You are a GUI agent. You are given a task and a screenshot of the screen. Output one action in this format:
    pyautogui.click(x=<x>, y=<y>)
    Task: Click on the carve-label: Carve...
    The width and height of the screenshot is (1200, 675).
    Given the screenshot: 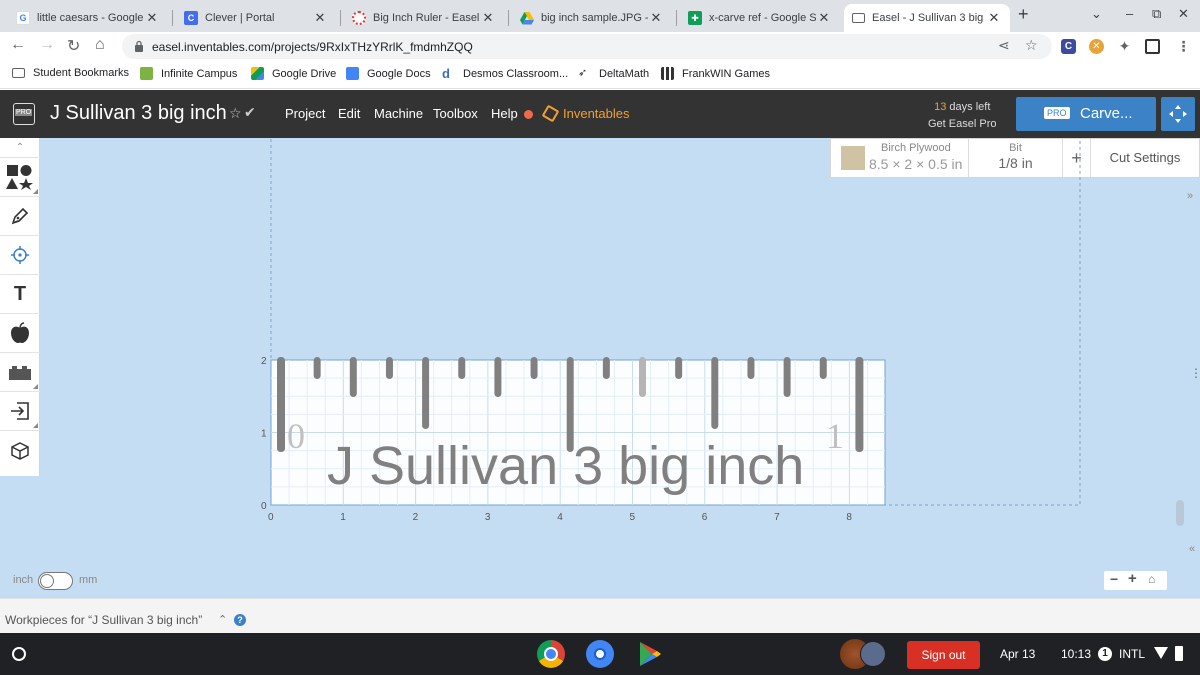 What is the action you would take?
    pyautogui.click(x=1106, y=113)
    